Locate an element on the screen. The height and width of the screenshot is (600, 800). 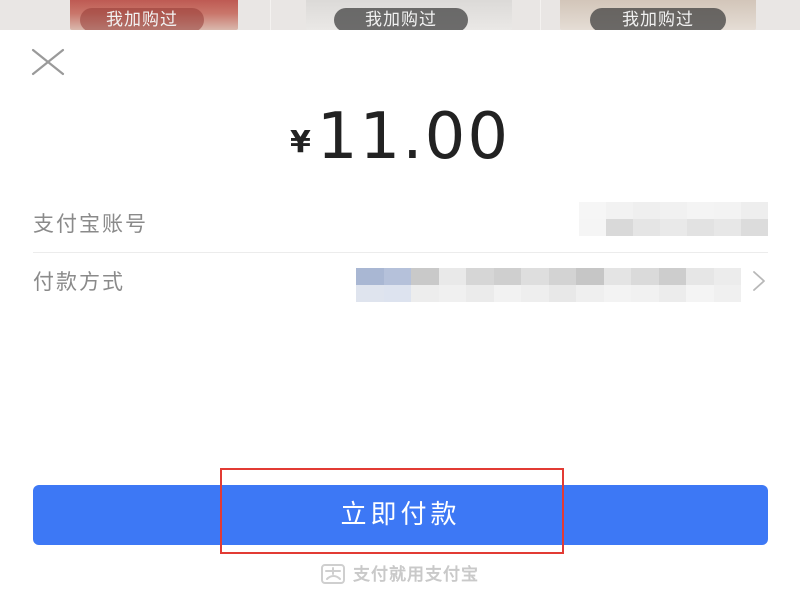
close-icon is located at coordinates (48, 62).